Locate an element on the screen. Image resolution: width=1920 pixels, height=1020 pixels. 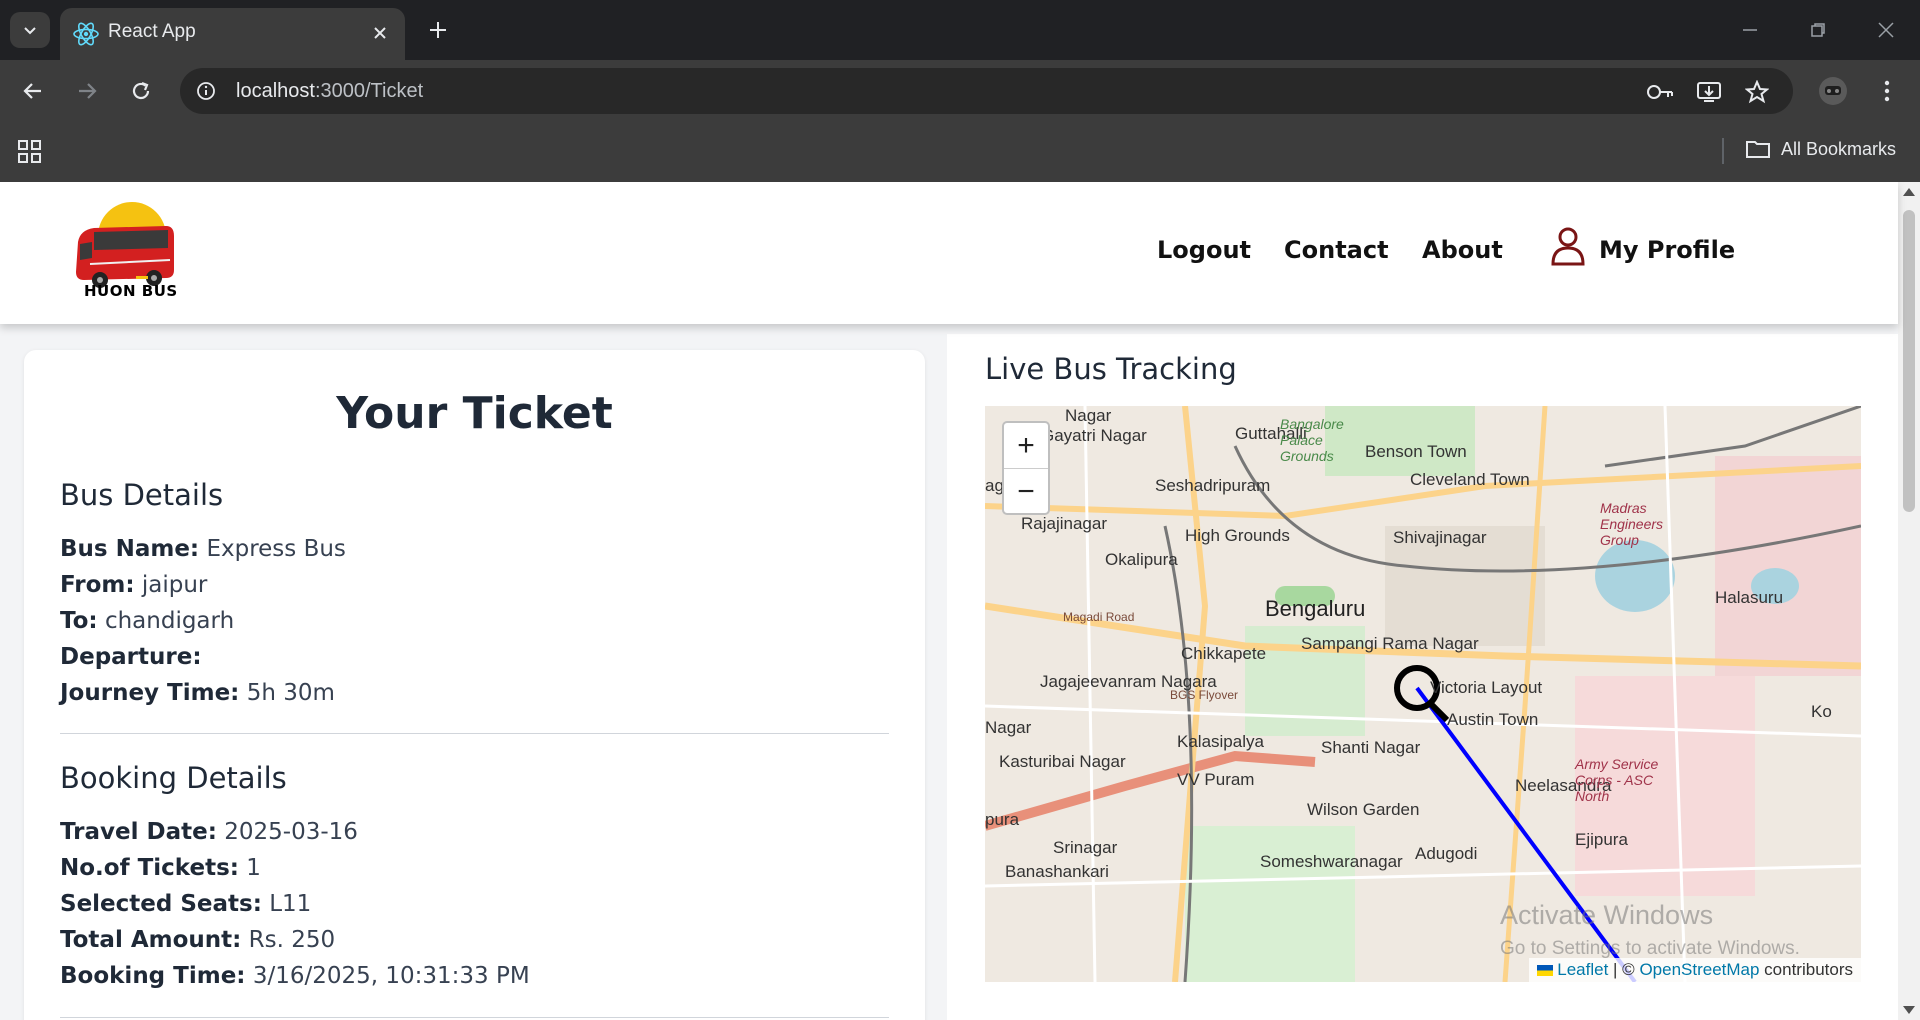
route-layer is located at coordinates (1515, 823).